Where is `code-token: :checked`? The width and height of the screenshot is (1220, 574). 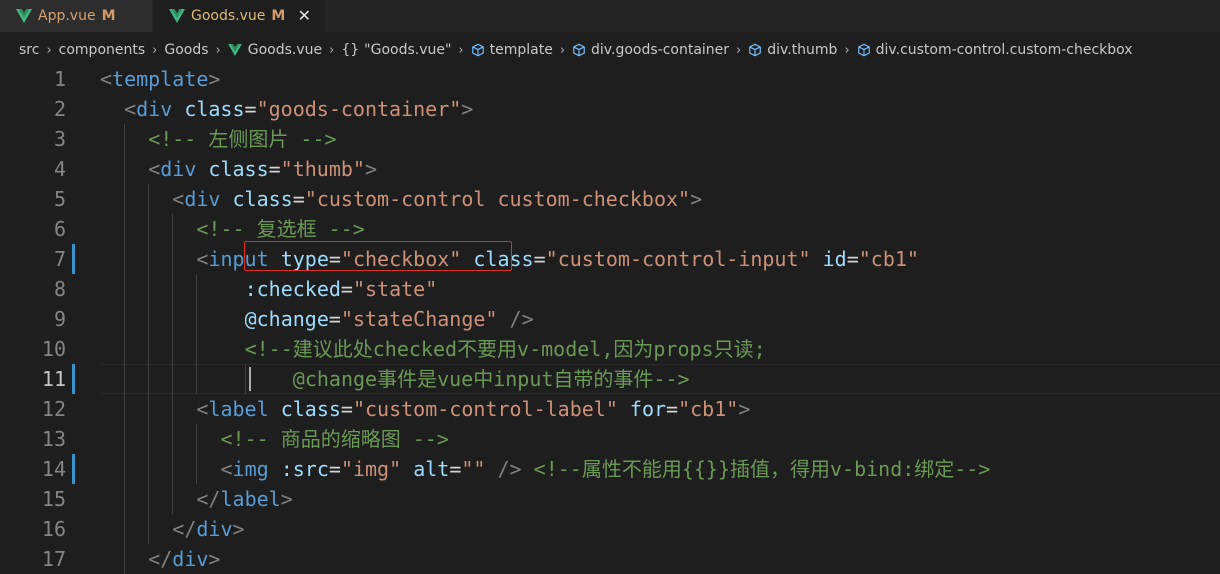 code-token: :checked is located at coordinates (292, 289).